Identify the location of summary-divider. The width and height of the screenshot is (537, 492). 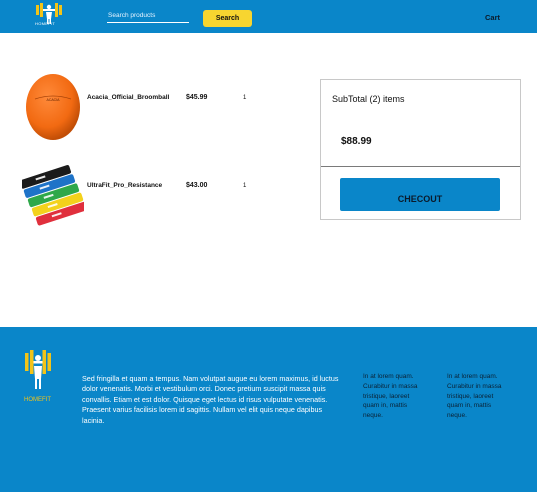
(420, 166).